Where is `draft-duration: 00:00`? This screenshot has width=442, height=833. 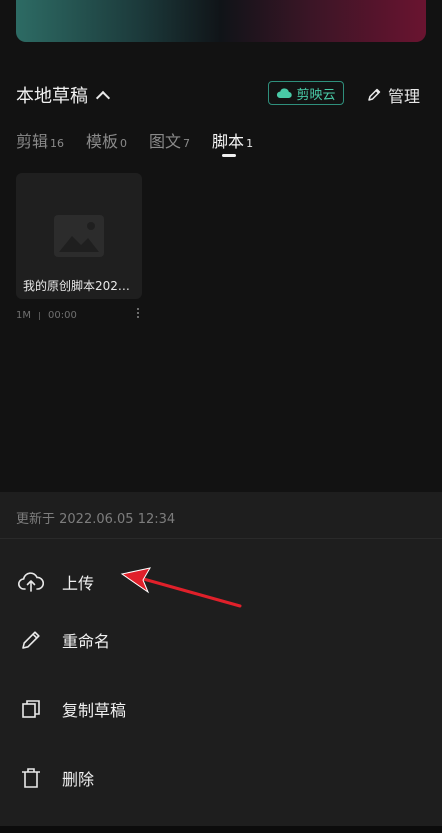 draft-duration: 00:00 is located at coordinates (62, 315).